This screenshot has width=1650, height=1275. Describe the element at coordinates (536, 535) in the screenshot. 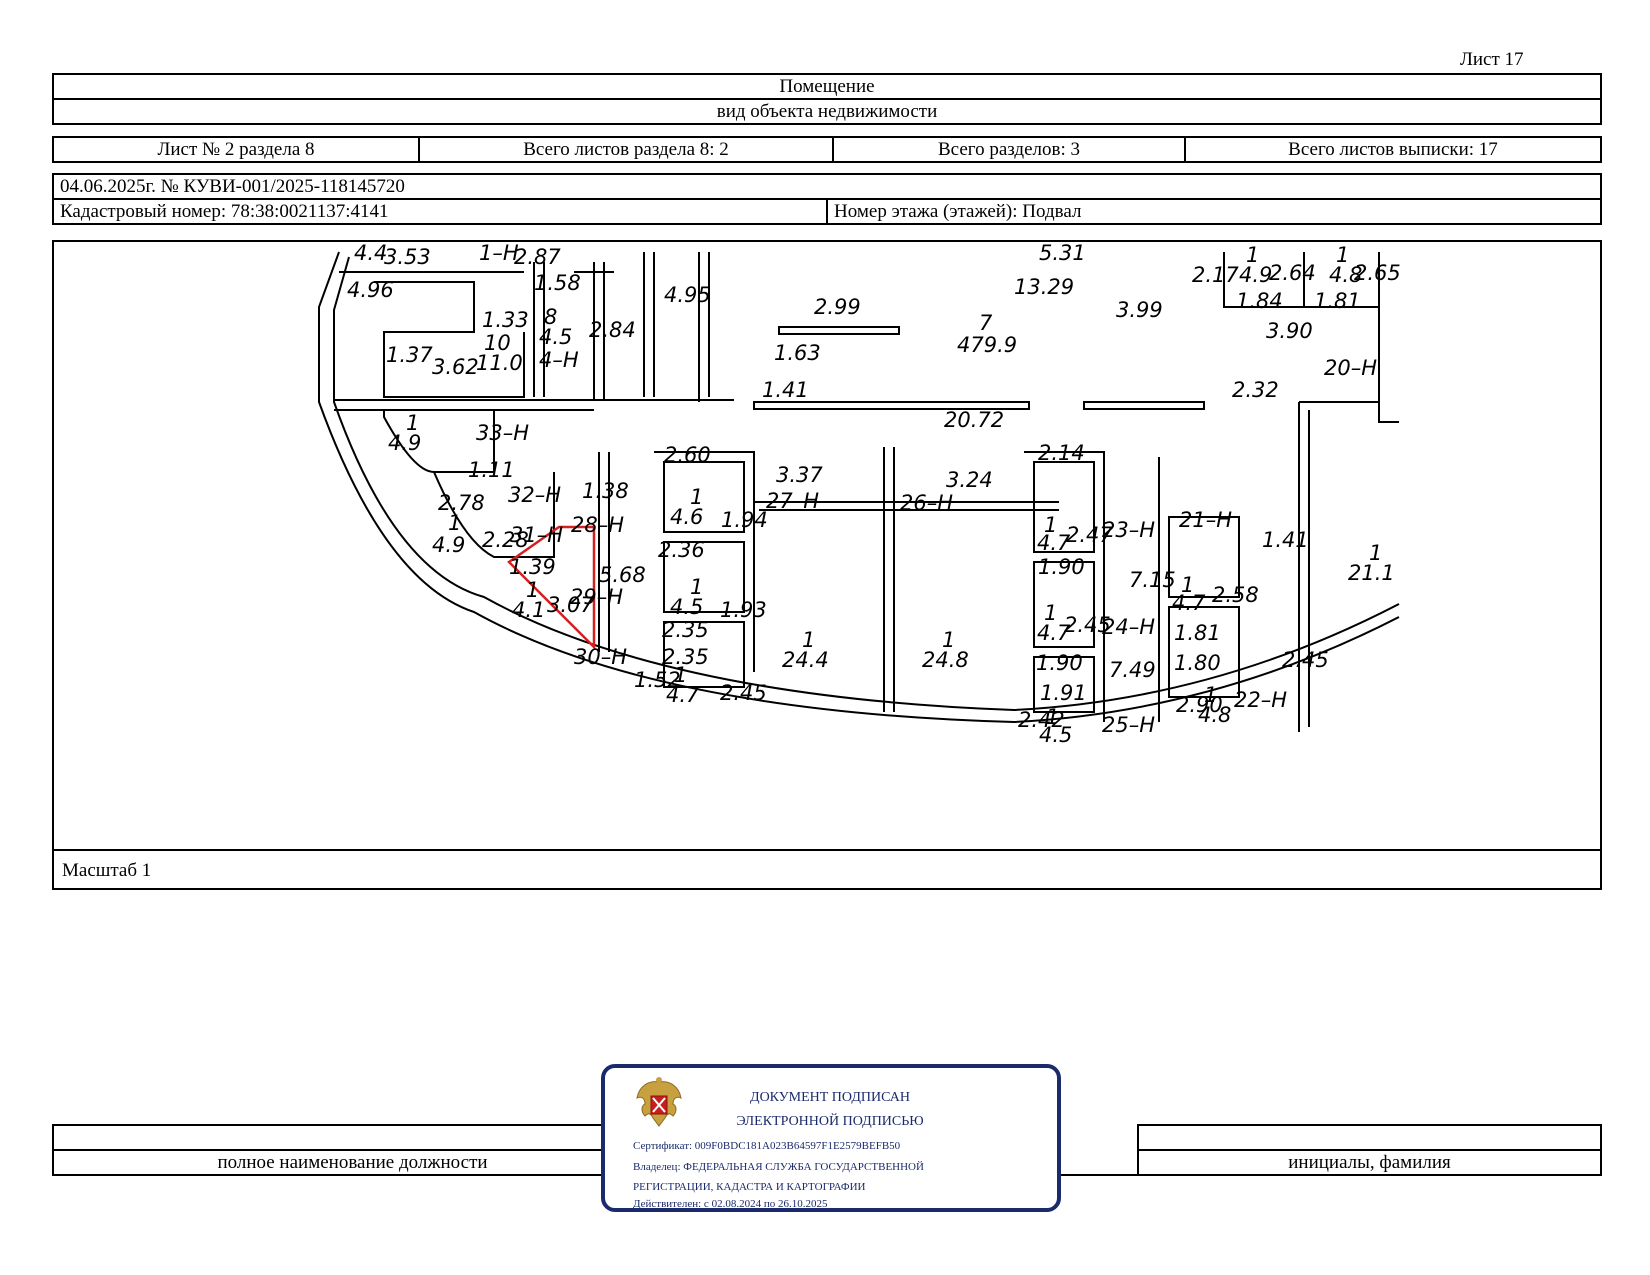

I see `plan-label: 31–Н` at that location.